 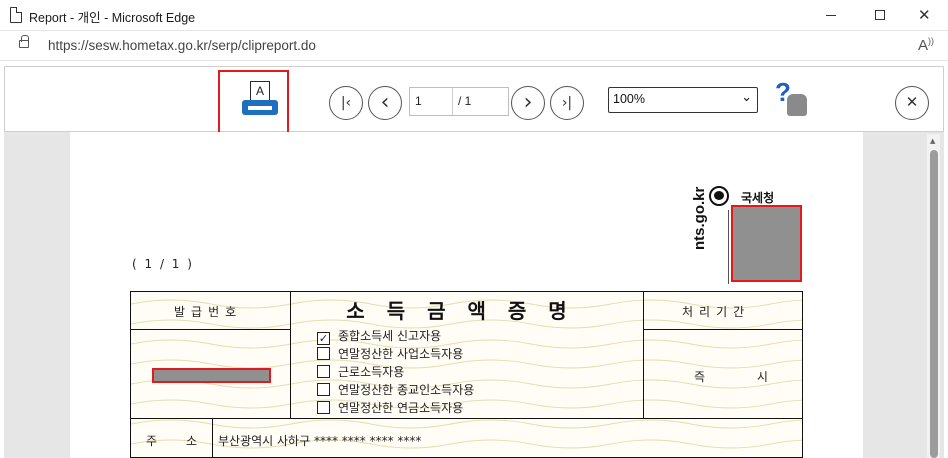 What do you see at coordinates (320, 441) in the screenshot?
I see `address-value: 부산광역시 사하구 **** **** **** ****` at bounding box center [320, 441].